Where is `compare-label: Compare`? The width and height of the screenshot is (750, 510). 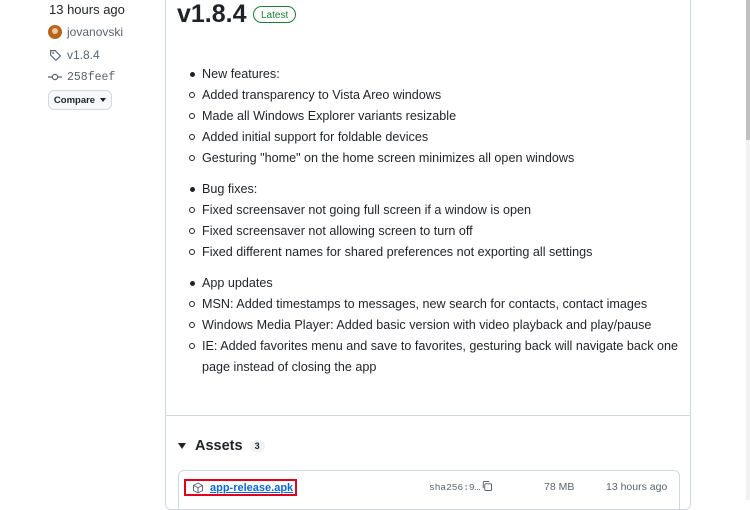
compare-label: Compare is located at coordinates (74, 100).